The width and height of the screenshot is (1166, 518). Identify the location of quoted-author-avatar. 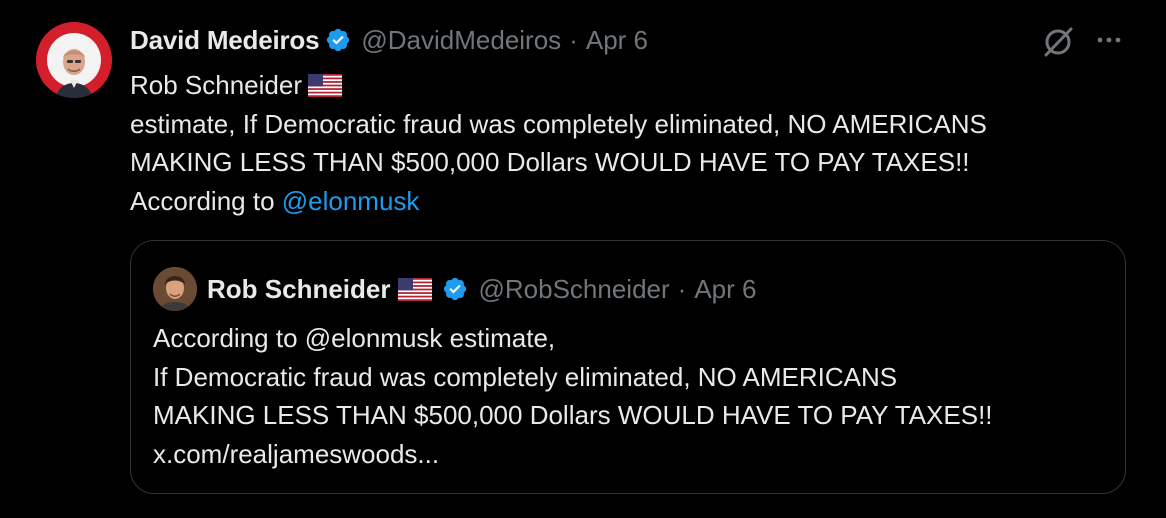
(175, 289).